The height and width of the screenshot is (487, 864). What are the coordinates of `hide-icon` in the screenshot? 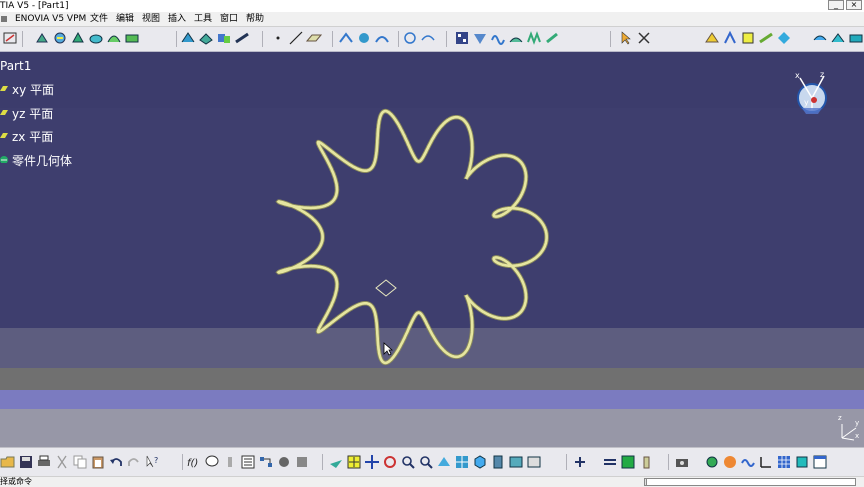 It's located at (516, 462).